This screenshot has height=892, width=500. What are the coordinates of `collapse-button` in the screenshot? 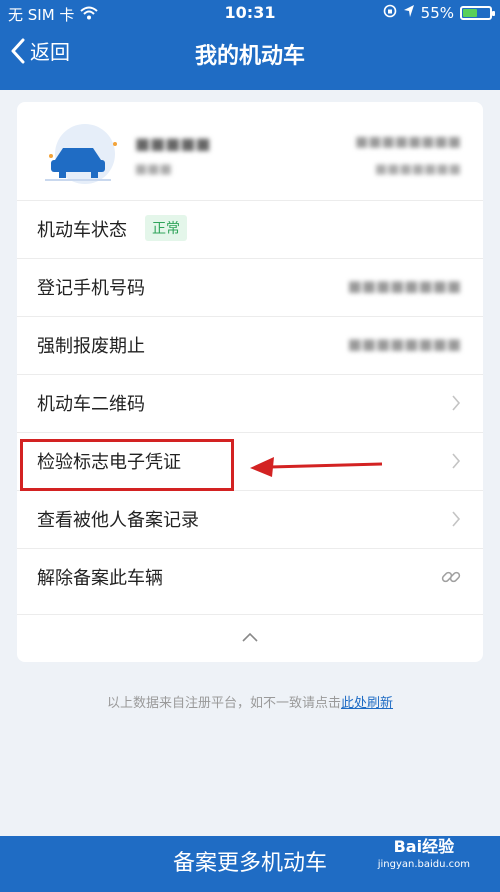 It's located at (250, 638).